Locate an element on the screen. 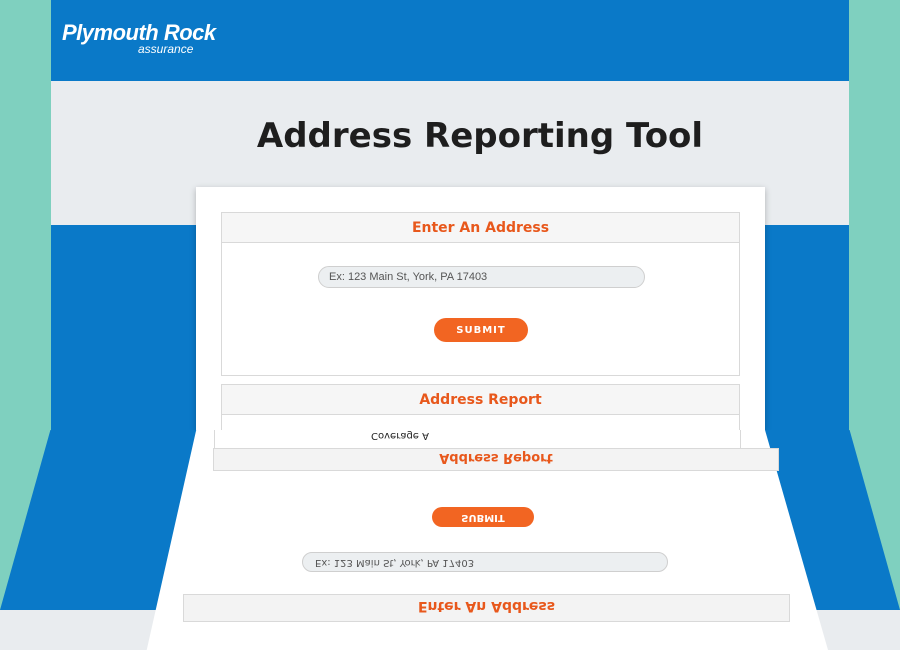 Image resolution: width=900 pixels, height=650 pixels. address-report-panel: Address Report is located at coordinates (480, 407).